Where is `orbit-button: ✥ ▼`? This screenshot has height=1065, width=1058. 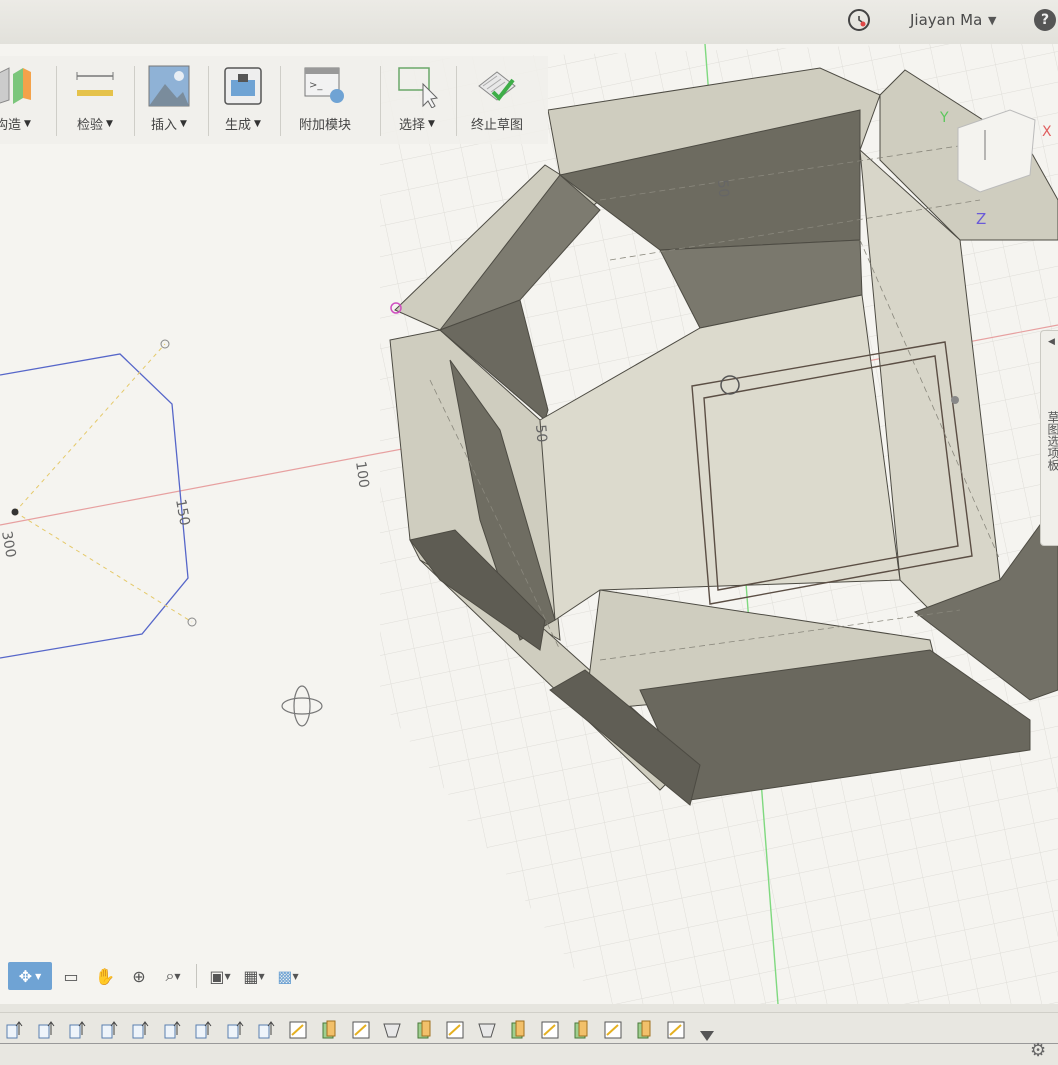 orbit-button: ✥ ▼ is located at coordinates (30, 976).